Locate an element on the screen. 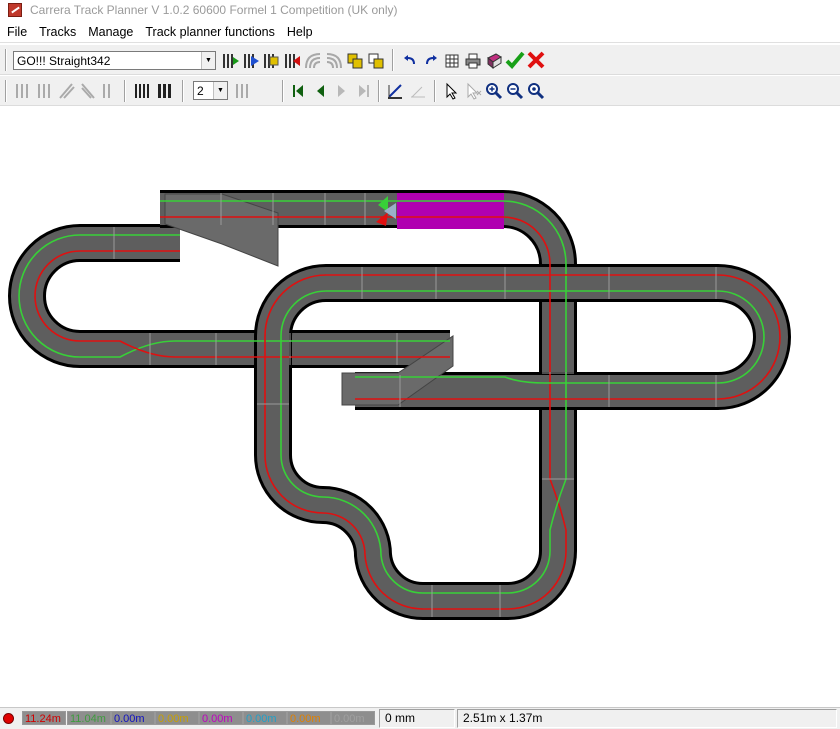  angle-icon is located at coordinates (418, 92).